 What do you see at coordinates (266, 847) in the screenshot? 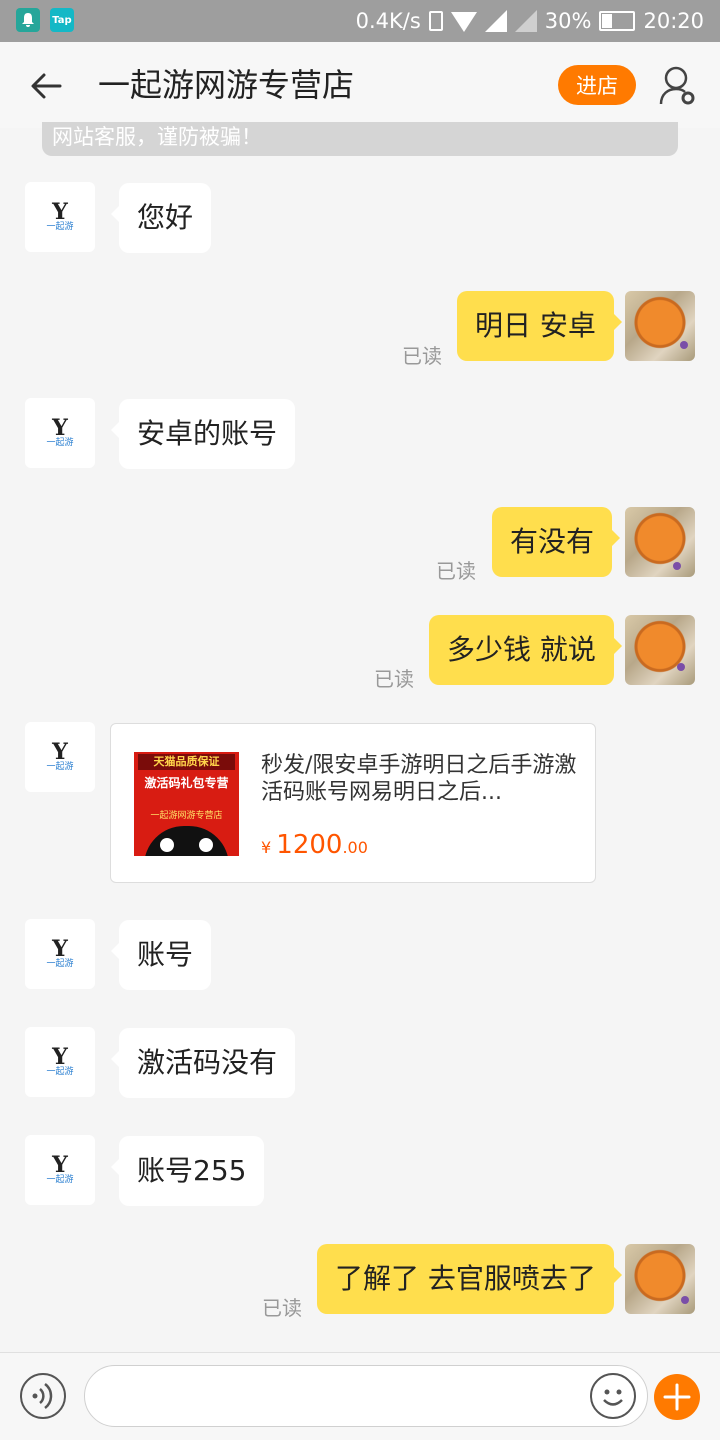
I see `price-currency: ¥` at bounding box center [266, 847].